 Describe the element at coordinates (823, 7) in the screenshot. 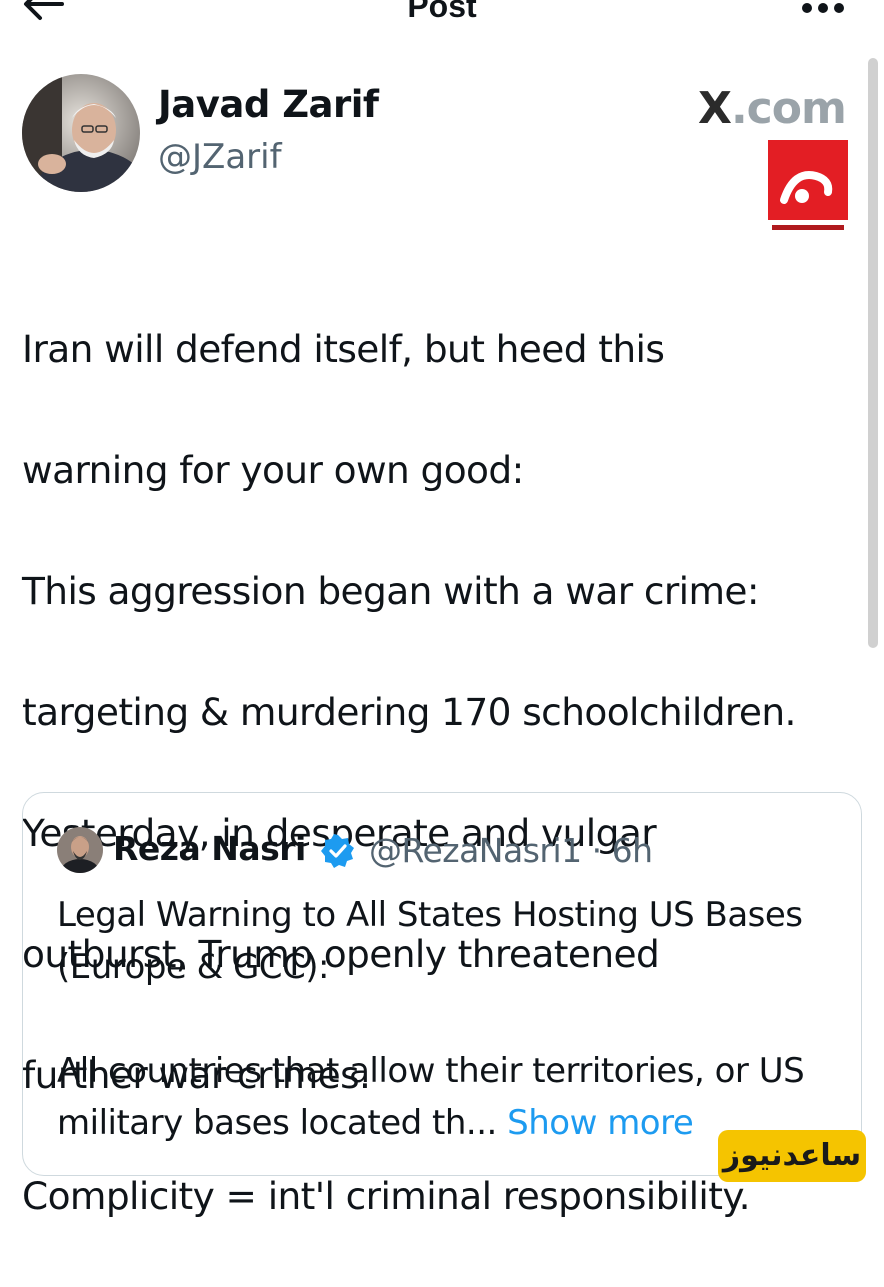

I see `more-horizontal-icon` at that location.